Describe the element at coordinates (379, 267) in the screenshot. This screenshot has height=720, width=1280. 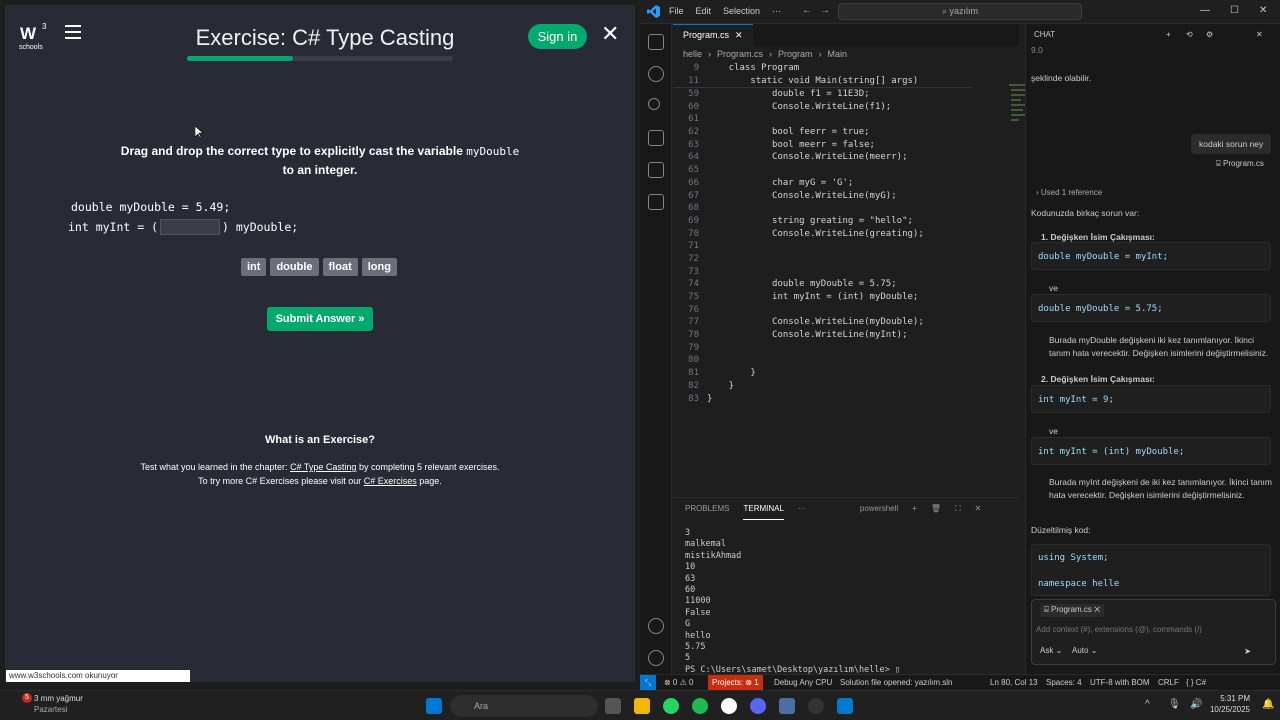
I see `choice-long: long` at that location.